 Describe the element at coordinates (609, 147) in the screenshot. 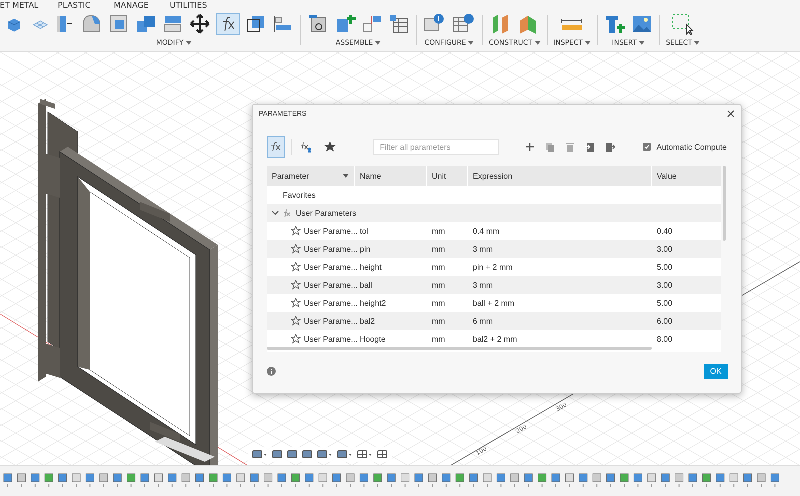

I see `export-icon` at that location.